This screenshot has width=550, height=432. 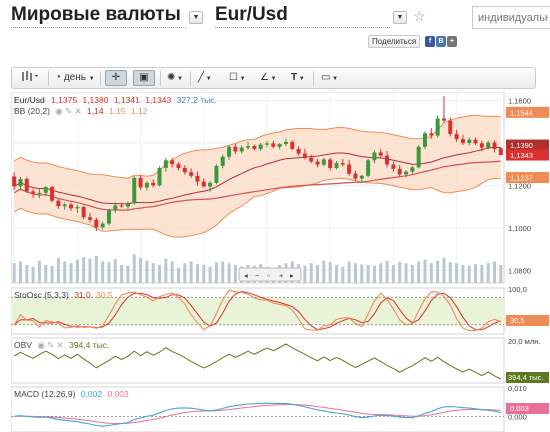 I want to click on obv-readout: 394,4 тыс., so click(x=89, y=345).